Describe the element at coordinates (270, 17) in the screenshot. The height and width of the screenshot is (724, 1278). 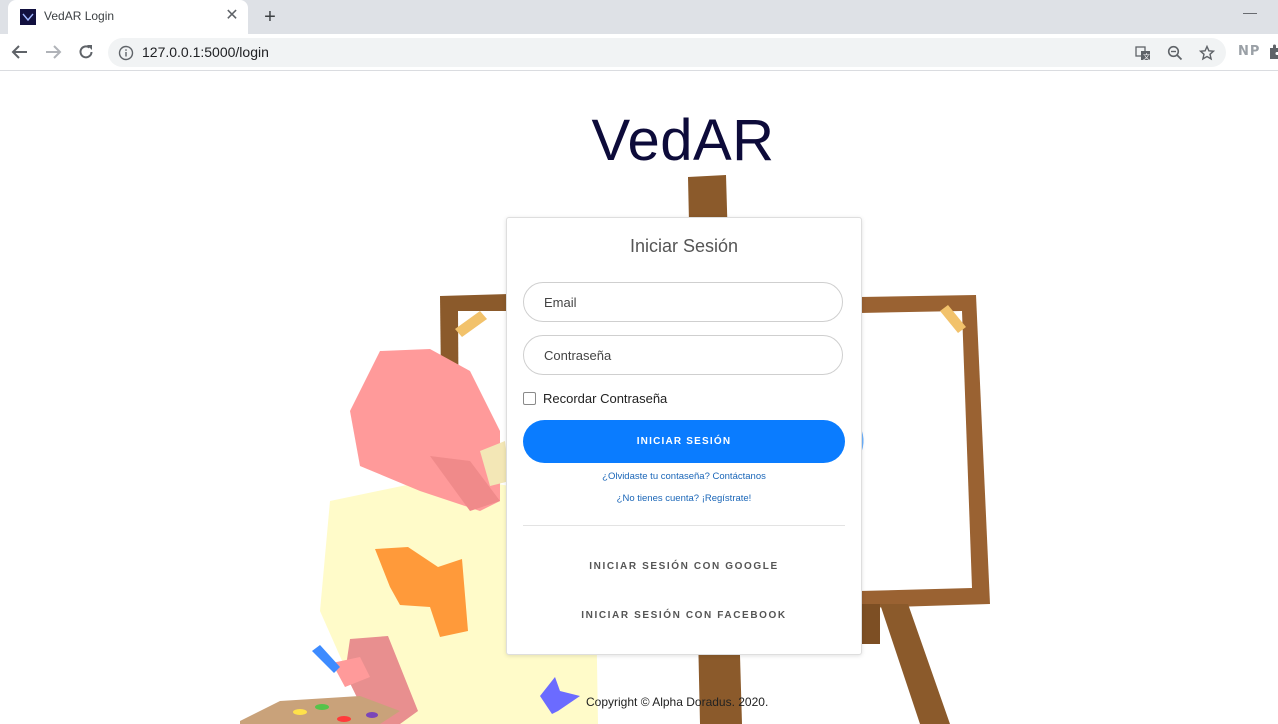
I see `new-tab-icon: +` at that location.